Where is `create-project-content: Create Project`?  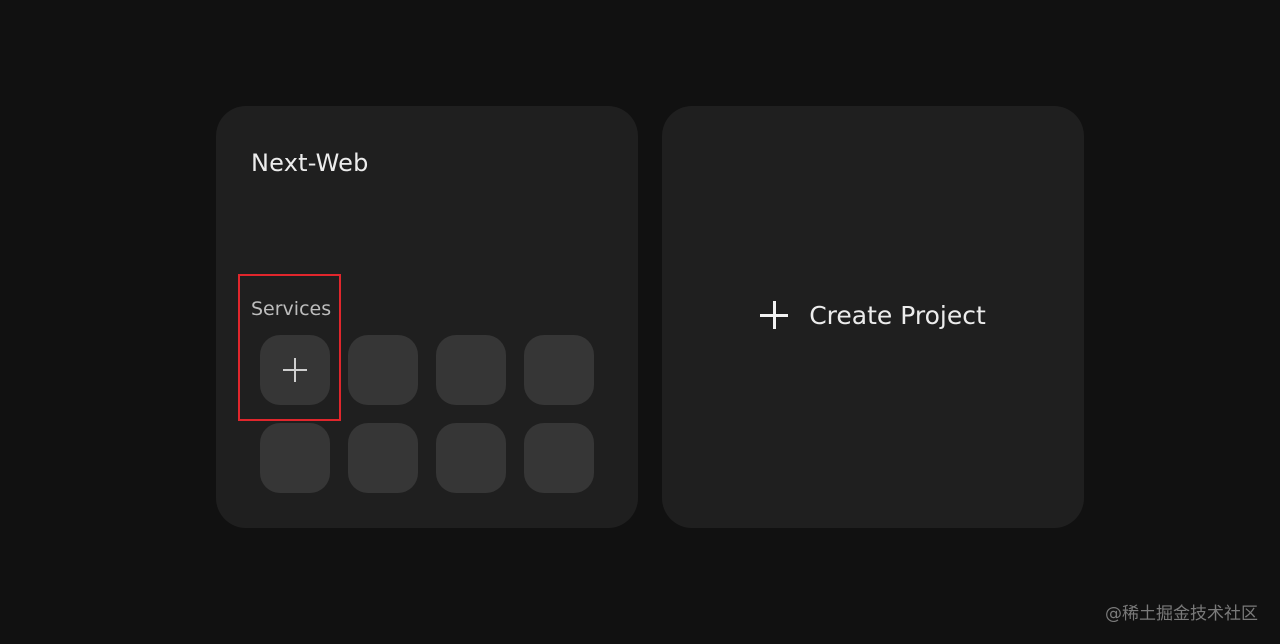
create-project-content: Create Project is located at coordinates (873, 315).